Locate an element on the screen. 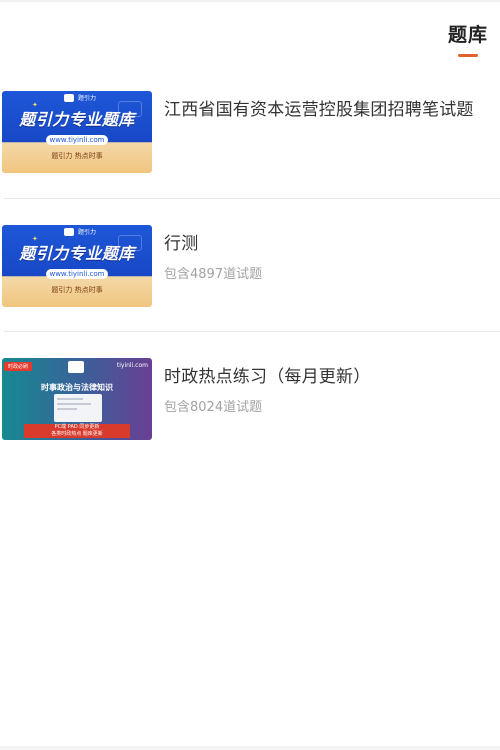 This screenshot has width=500, height=750. thumbnail-badge: 时政必刷 is located at coordinates (18, 366).